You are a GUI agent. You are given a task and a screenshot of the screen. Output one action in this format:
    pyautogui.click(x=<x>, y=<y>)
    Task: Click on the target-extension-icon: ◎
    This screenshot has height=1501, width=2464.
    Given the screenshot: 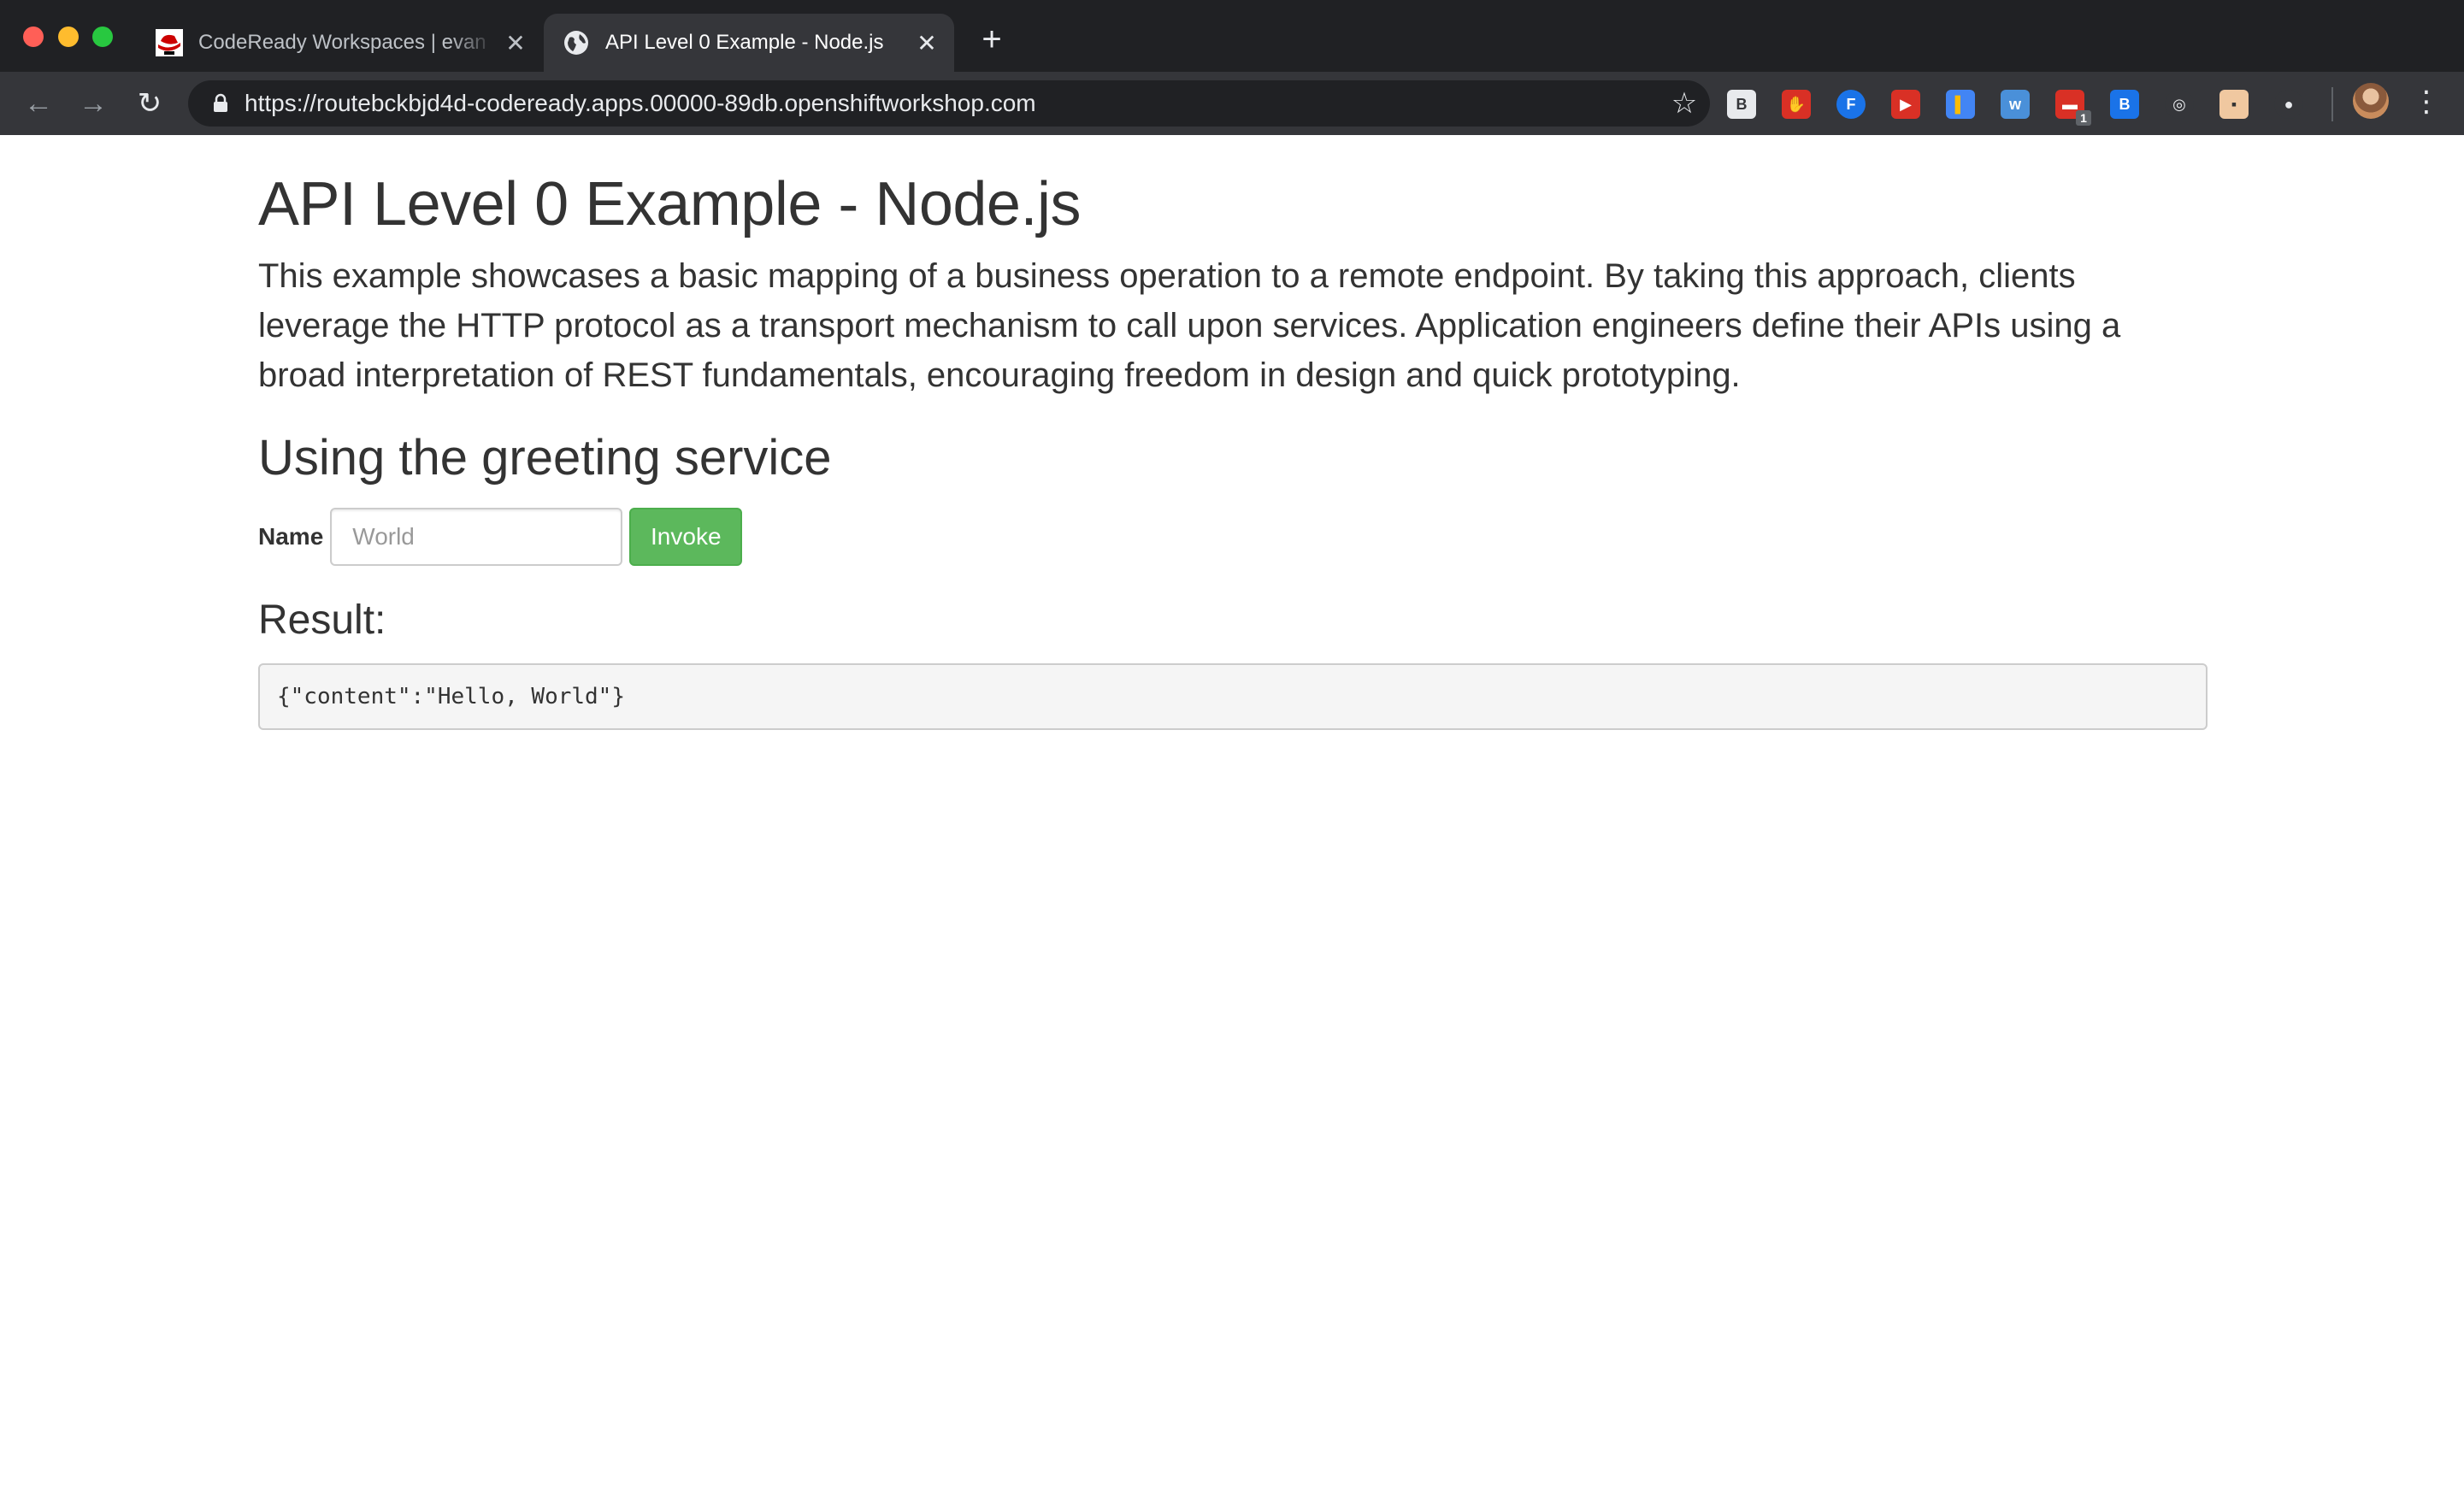 What is the action you would take?
    pyautogui.click(x=2179, y=105)
    